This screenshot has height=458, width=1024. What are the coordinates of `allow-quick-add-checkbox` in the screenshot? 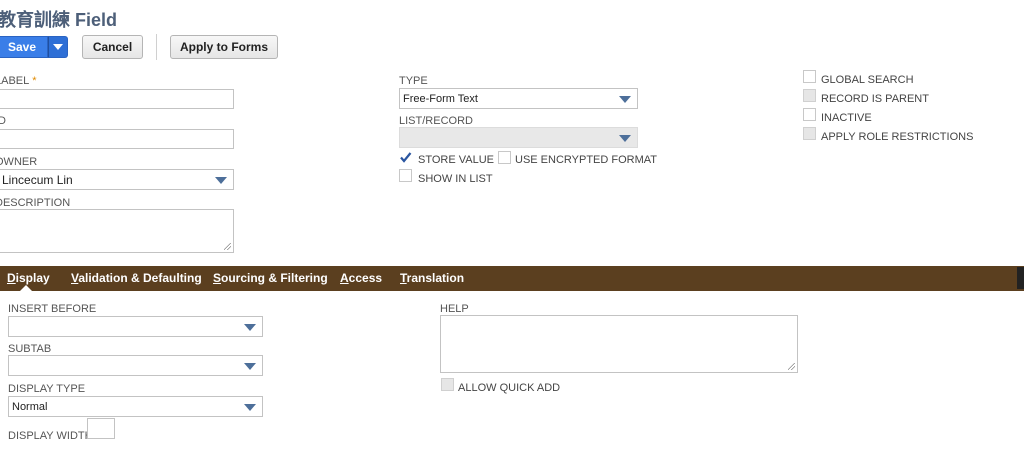 It's located at (447, 384).